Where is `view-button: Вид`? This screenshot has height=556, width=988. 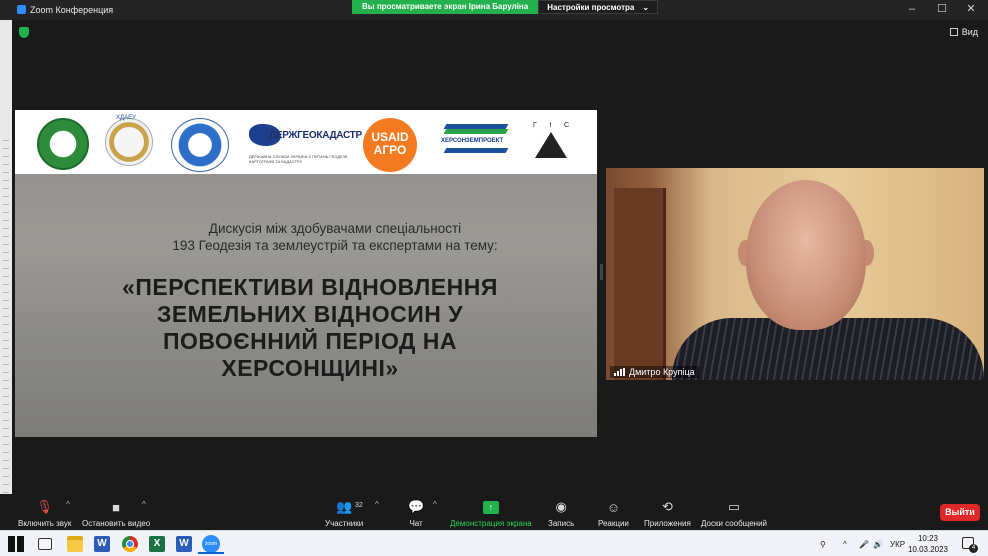 view-button: Вид is located at coordinates (963, 32).